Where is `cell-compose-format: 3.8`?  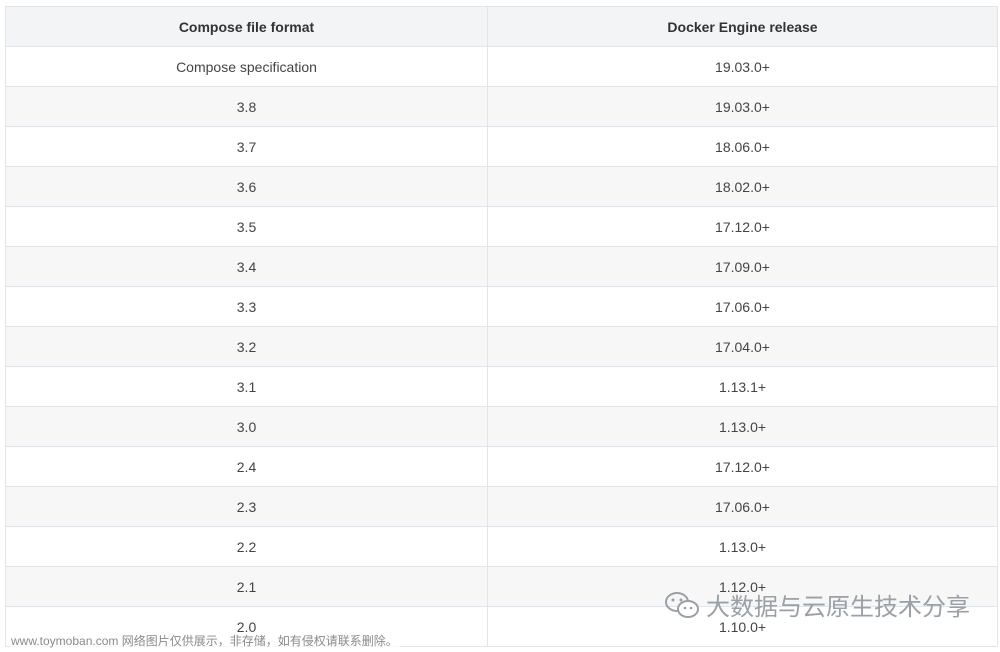
cell-compose-format: 3.8 is located at coordinates (246, 106).